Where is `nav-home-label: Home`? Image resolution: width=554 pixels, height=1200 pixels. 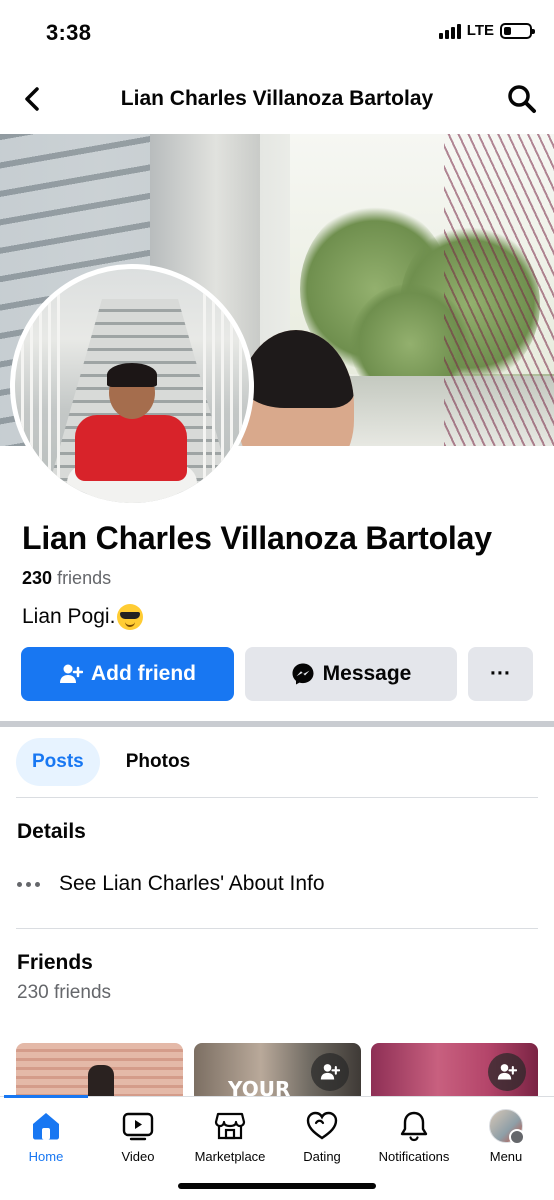
nav-home-label: Home is located at coordinates (46, 1156).